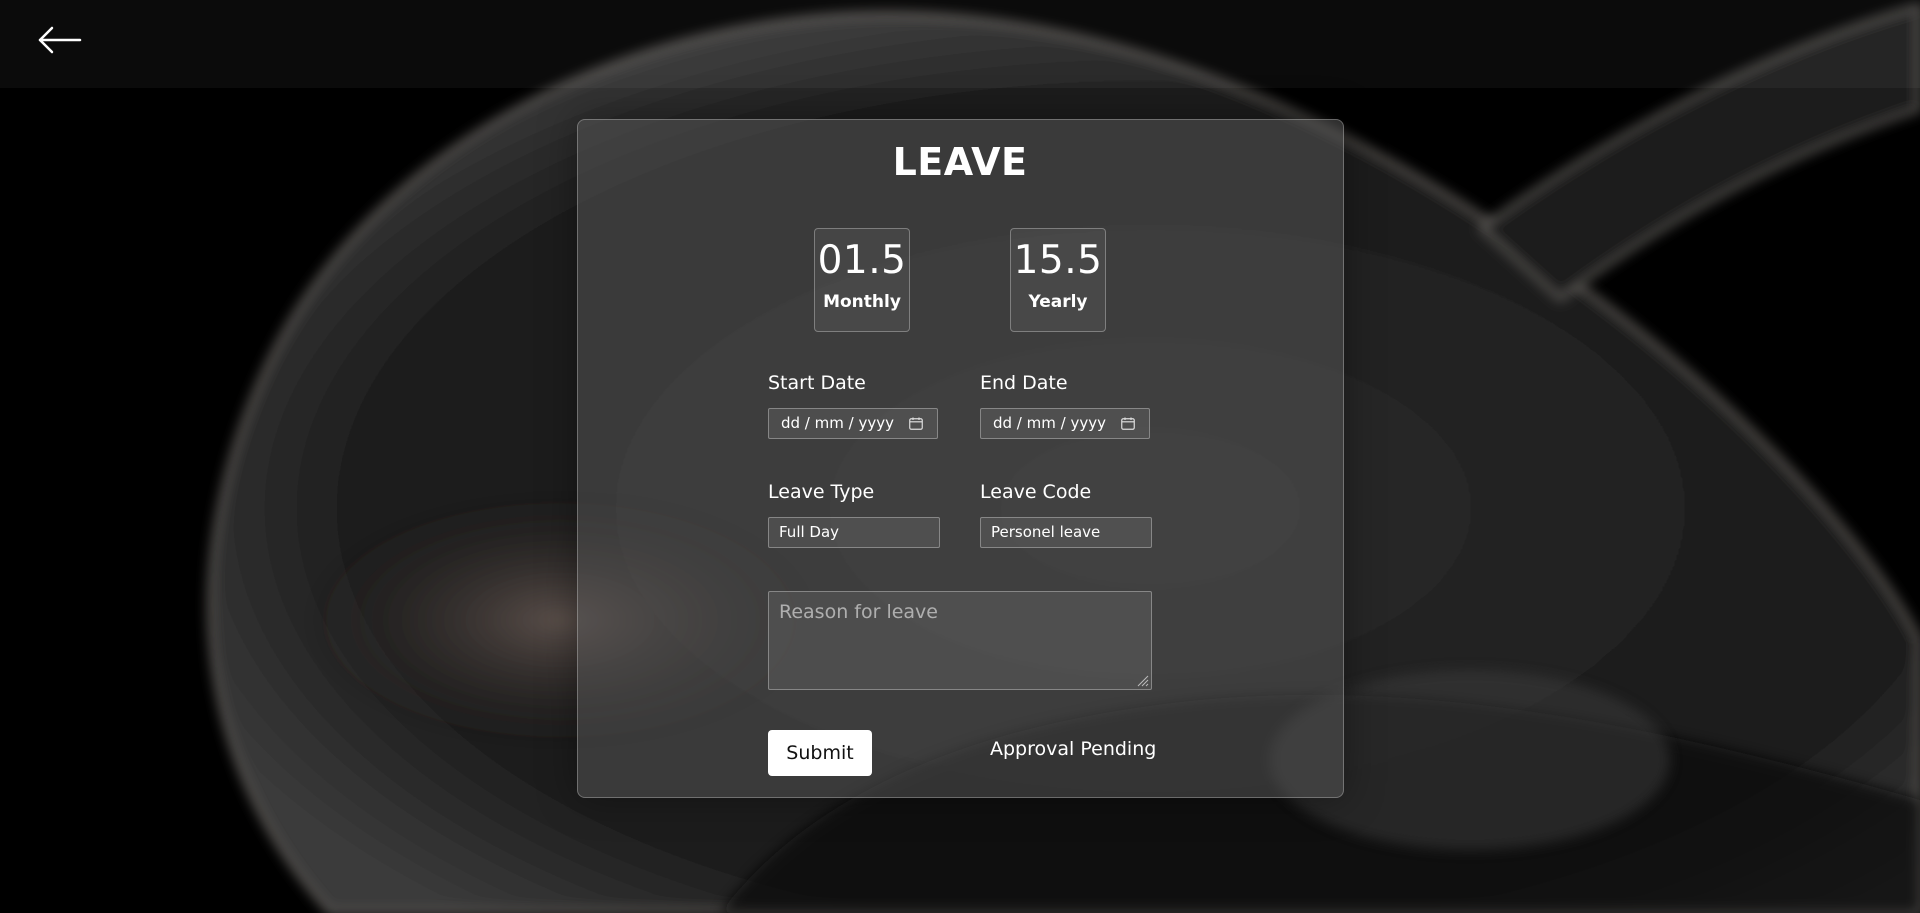 This screenshot has height=913, width=1920. Describe the element at coordinates (858, 612) in the screenshot. I see `reason-placeholder: Reason for leave` at that location.